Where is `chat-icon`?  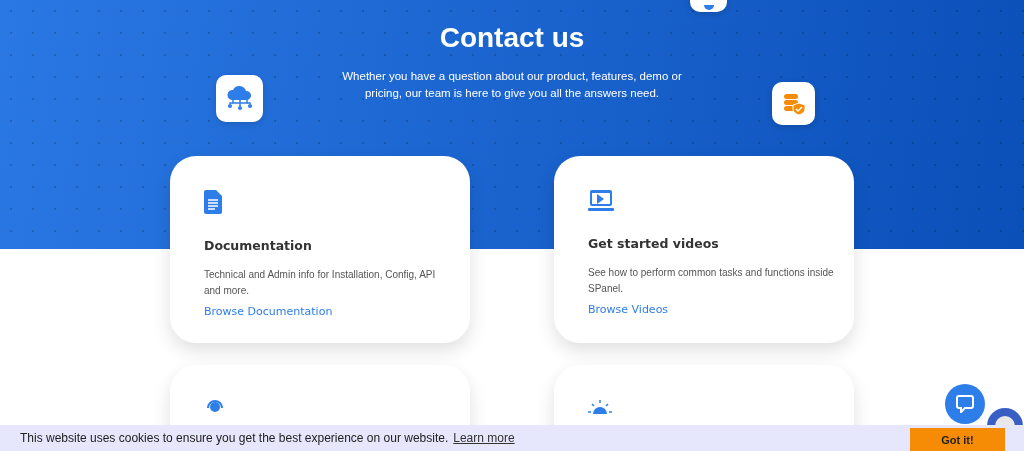 chat-icon is located at coordinates (965, 404).